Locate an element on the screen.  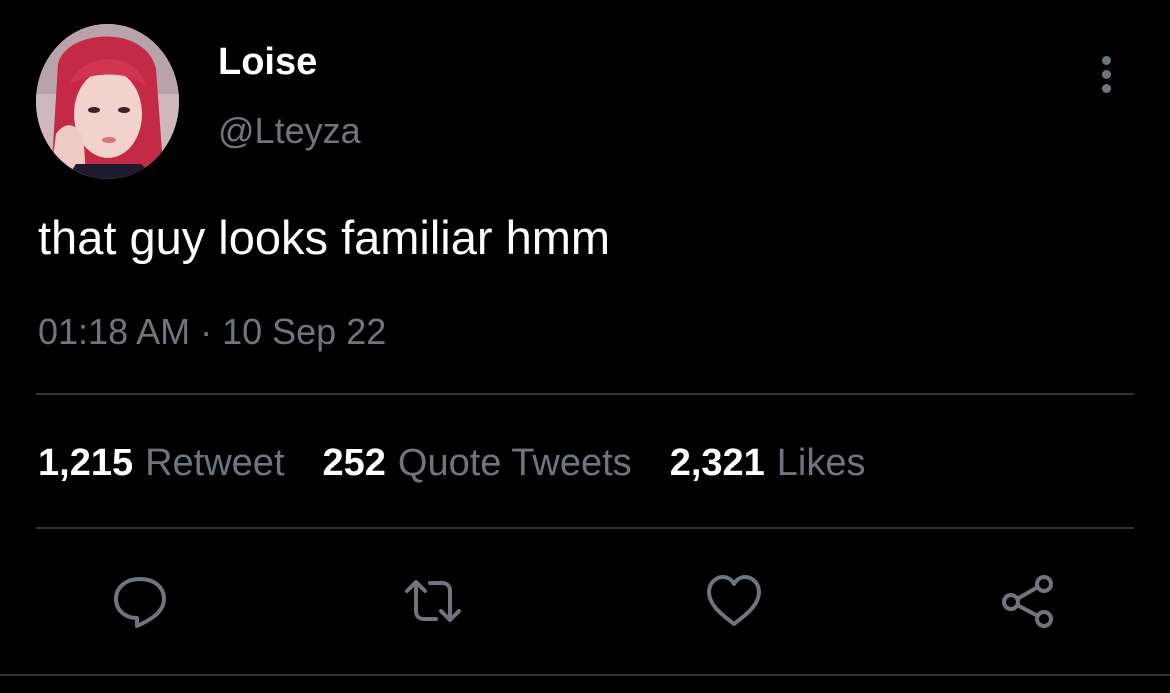
display-name: Loise is located at coordinates (267, 62).